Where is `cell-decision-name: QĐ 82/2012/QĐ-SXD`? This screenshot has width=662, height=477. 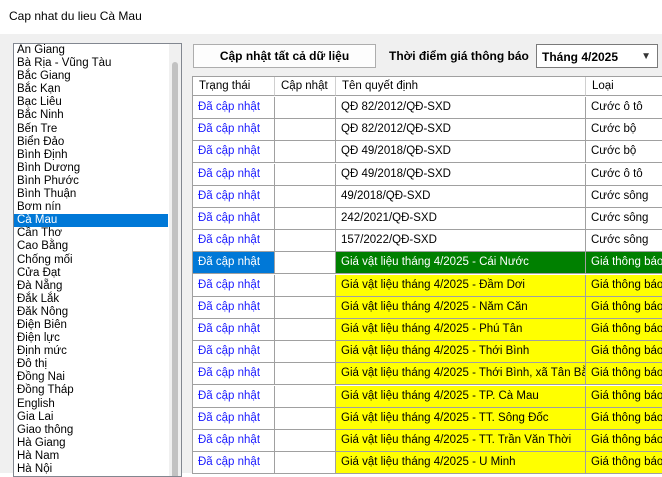 cell-decision-name: QĐ 82/2012/QĐ-SXD is located at coordinates (461, 108).